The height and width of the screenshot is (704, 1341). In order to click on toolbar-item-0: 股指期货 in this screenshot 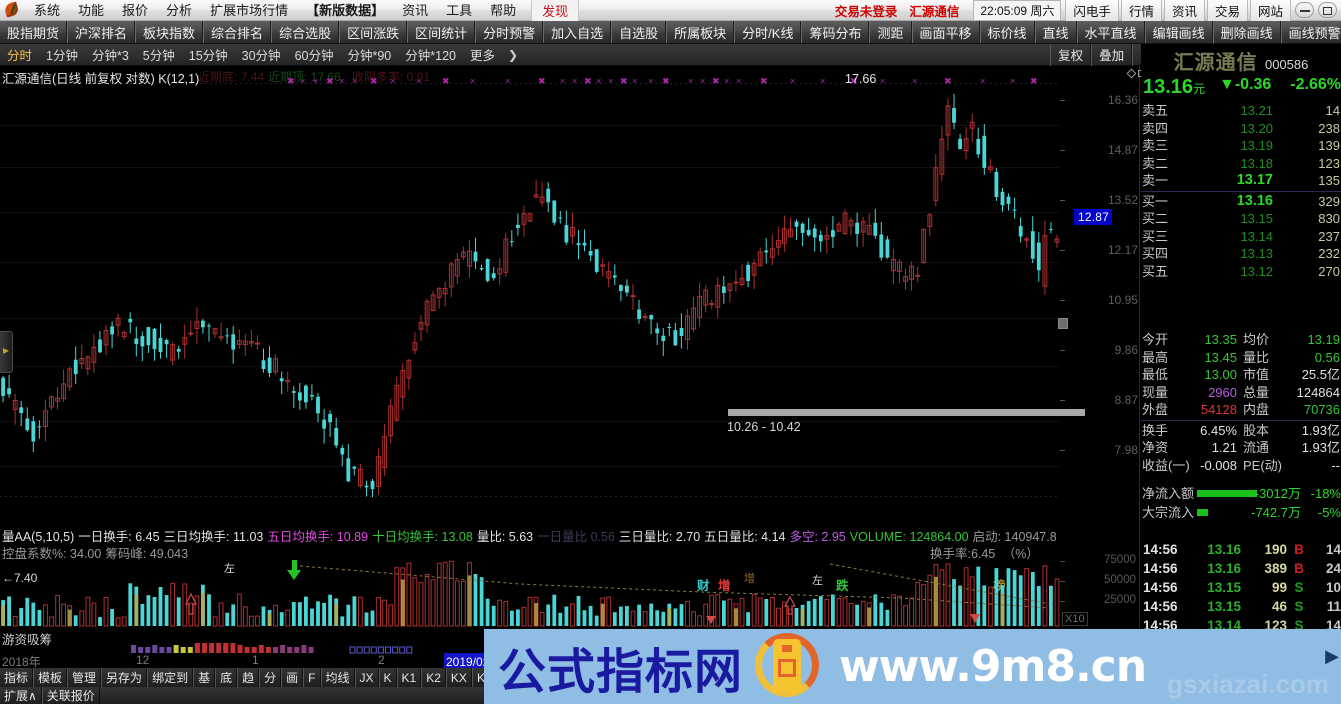, I will do `click(34, 32)`.